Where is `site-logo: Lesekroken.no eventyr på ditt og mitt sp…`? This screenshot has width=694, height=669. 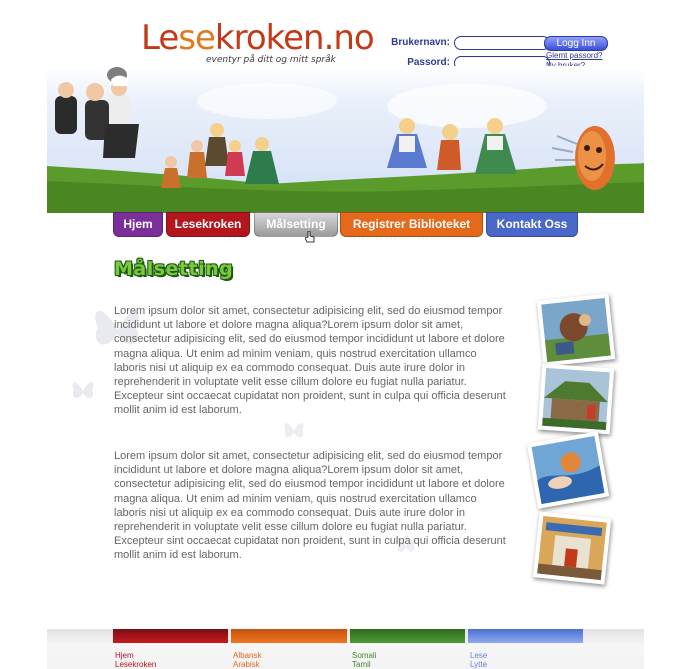 site-logo: Lesekroken.no eventyr på ditt og mitt sp… is located at coordinates (258, 43).